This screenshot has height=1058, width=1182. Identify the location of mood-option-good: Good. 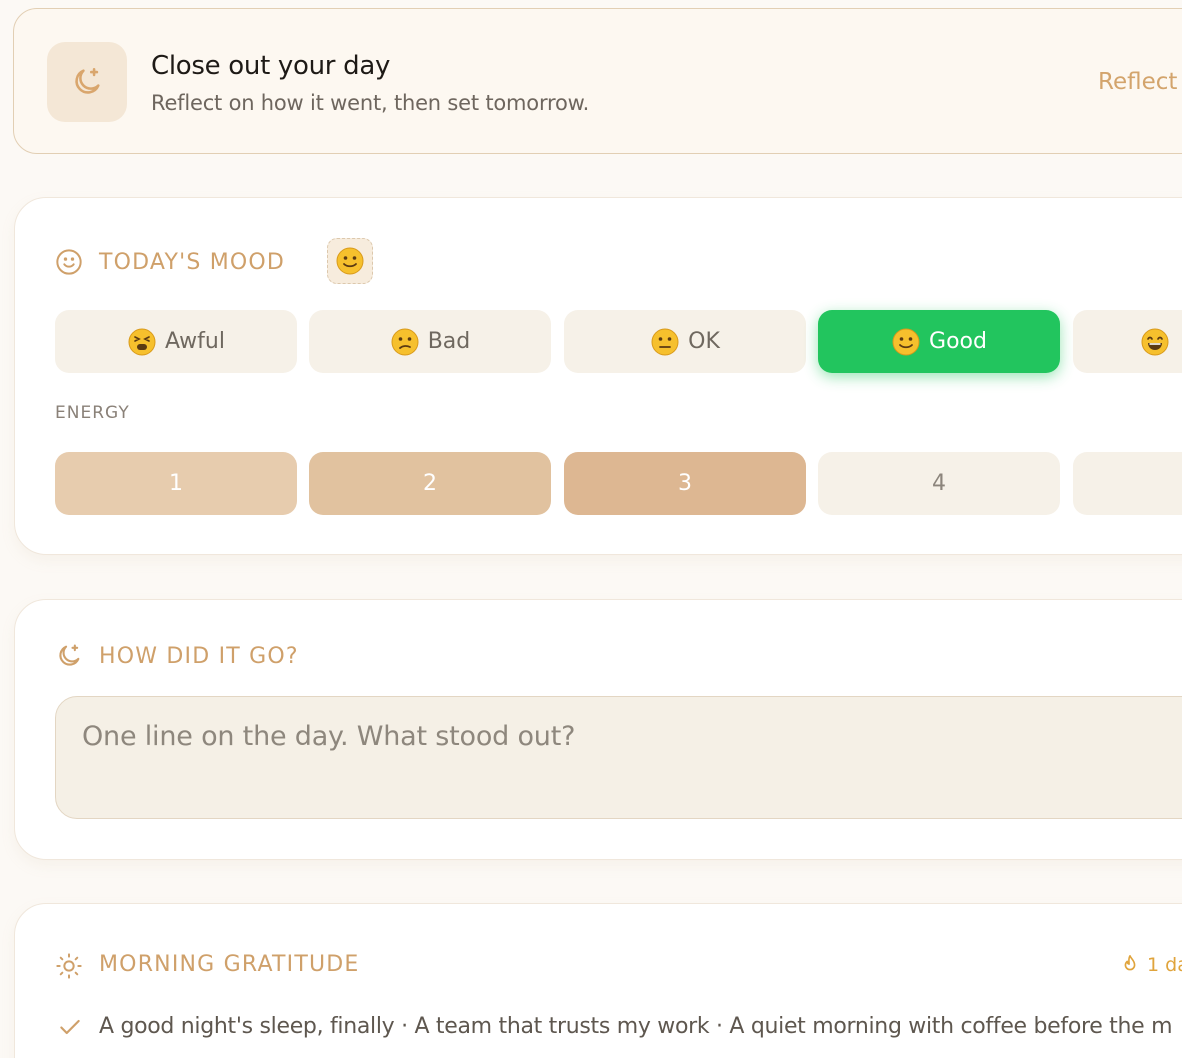
(939, 341).